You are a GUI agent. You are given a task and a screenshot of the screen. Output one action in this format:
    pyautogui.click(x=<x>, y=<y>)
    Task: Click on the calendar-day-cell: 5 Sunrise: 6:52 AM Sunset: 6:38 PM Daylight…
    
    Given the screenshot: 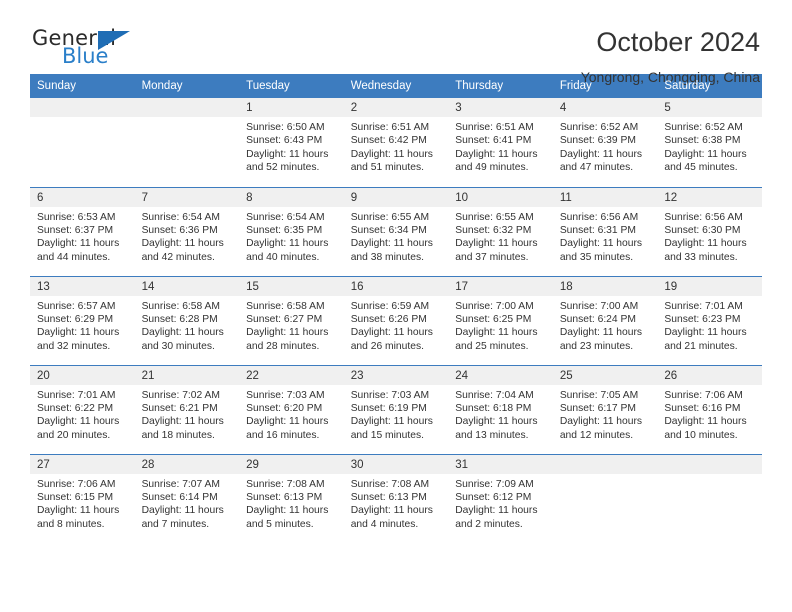 What is the action you would take?
    pyautogui.click(x=709, y=142)
    